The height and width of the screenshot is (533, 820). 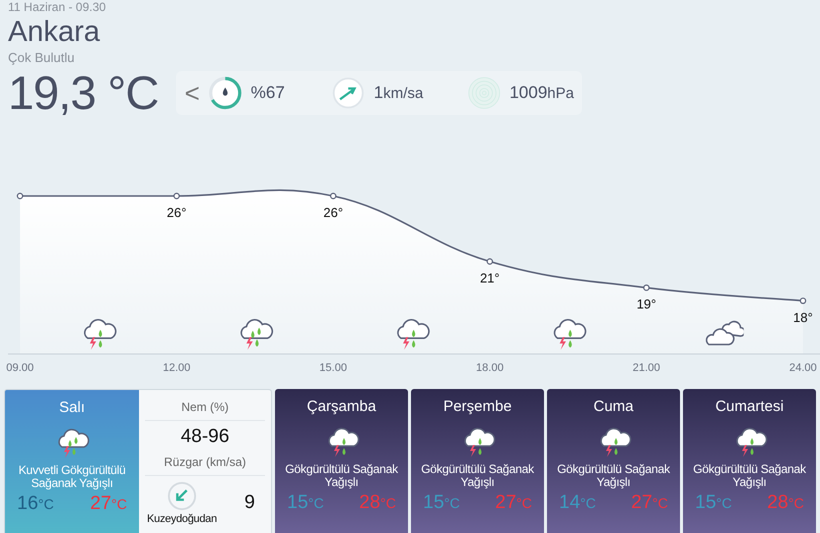 What do you see at coordinates (72, 408) in the screenshot?
I see `day-name: Salı` at bounding box center [72, 408].